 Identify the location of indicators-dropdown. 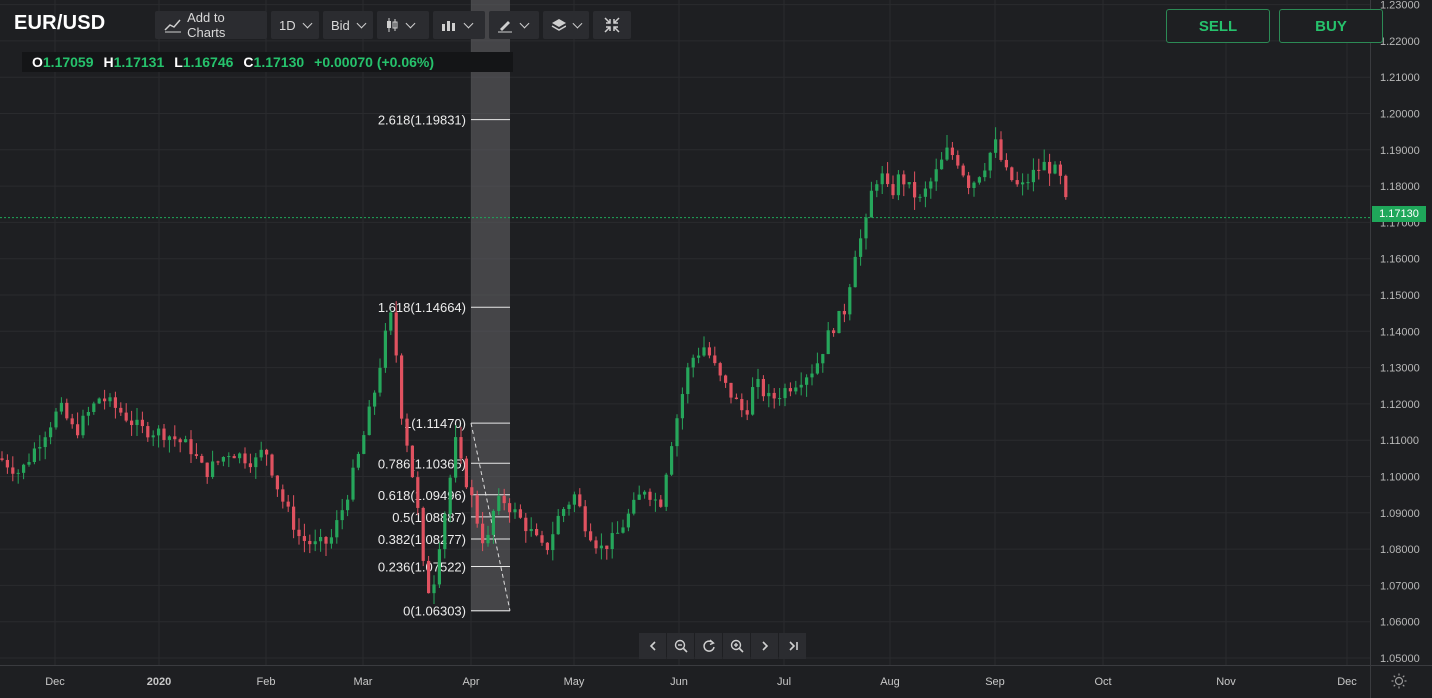
(459, 25).